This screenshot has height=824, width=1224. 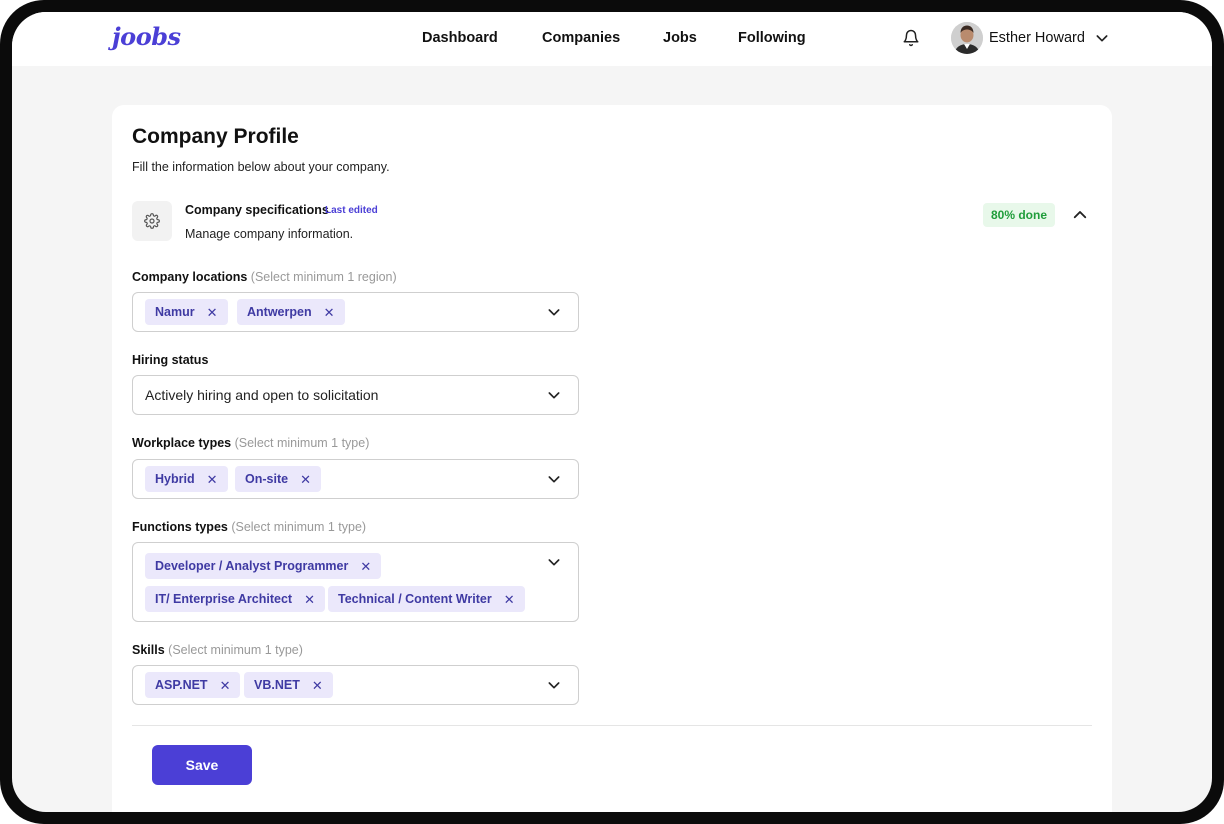 I want to click on chip-label: Namur, so click(x=175, y=312).